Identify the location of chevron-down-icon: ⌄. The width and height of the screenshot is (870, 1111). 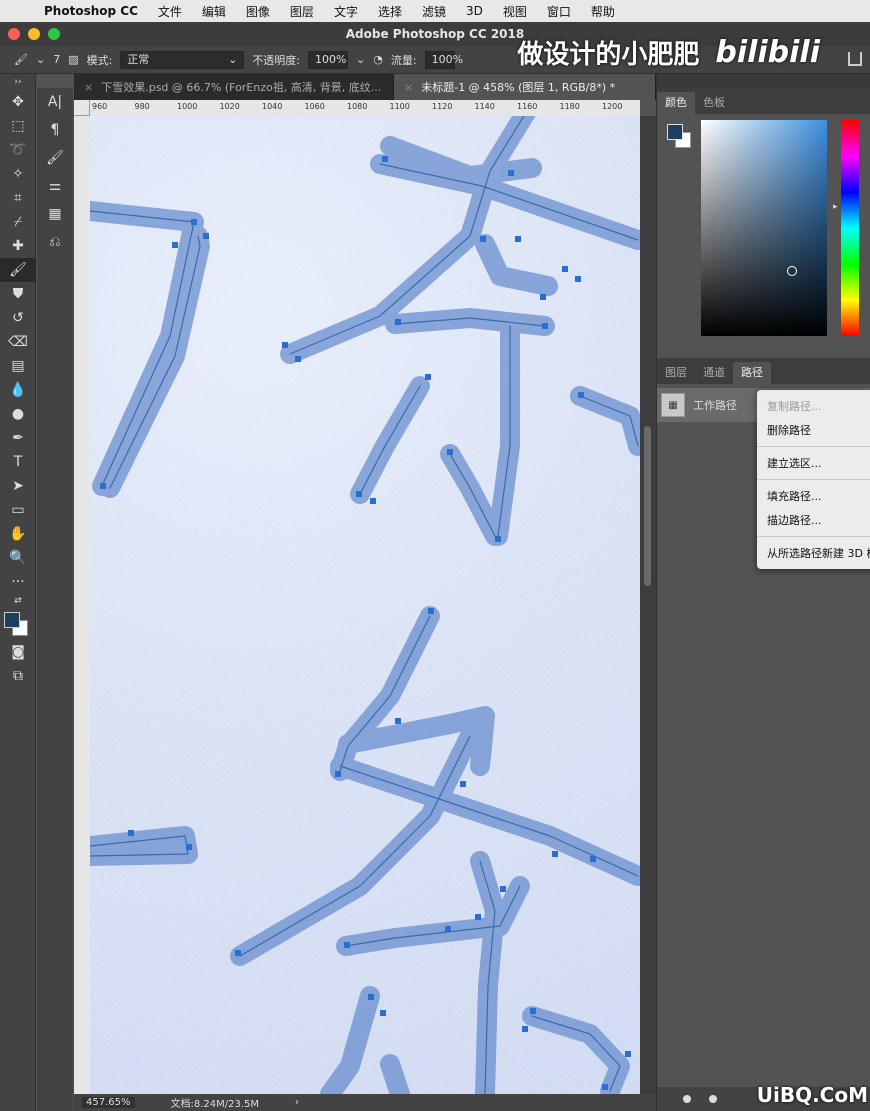
(40, 59).